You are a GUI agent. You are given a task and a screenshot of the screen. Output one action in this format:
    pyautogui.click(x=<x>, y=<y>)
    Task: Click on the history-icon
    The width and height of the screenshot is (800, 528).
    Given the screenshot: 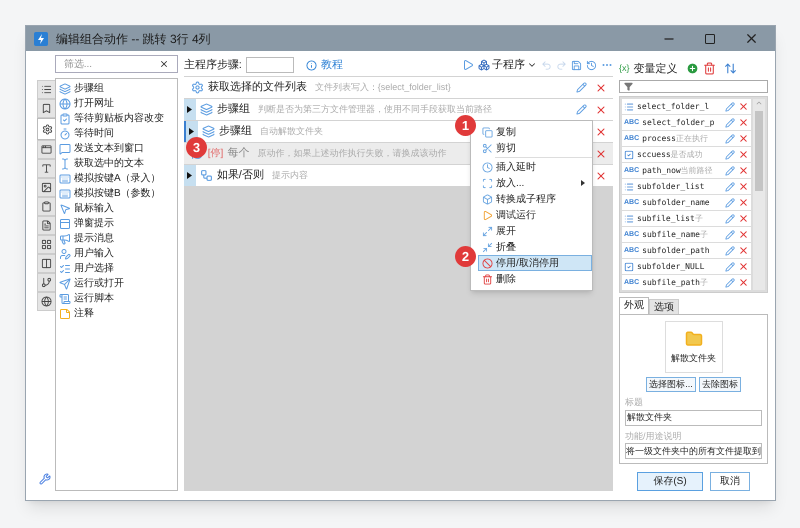 What is the action you would take?
    pyautogui.click(x=591, y=65)
    